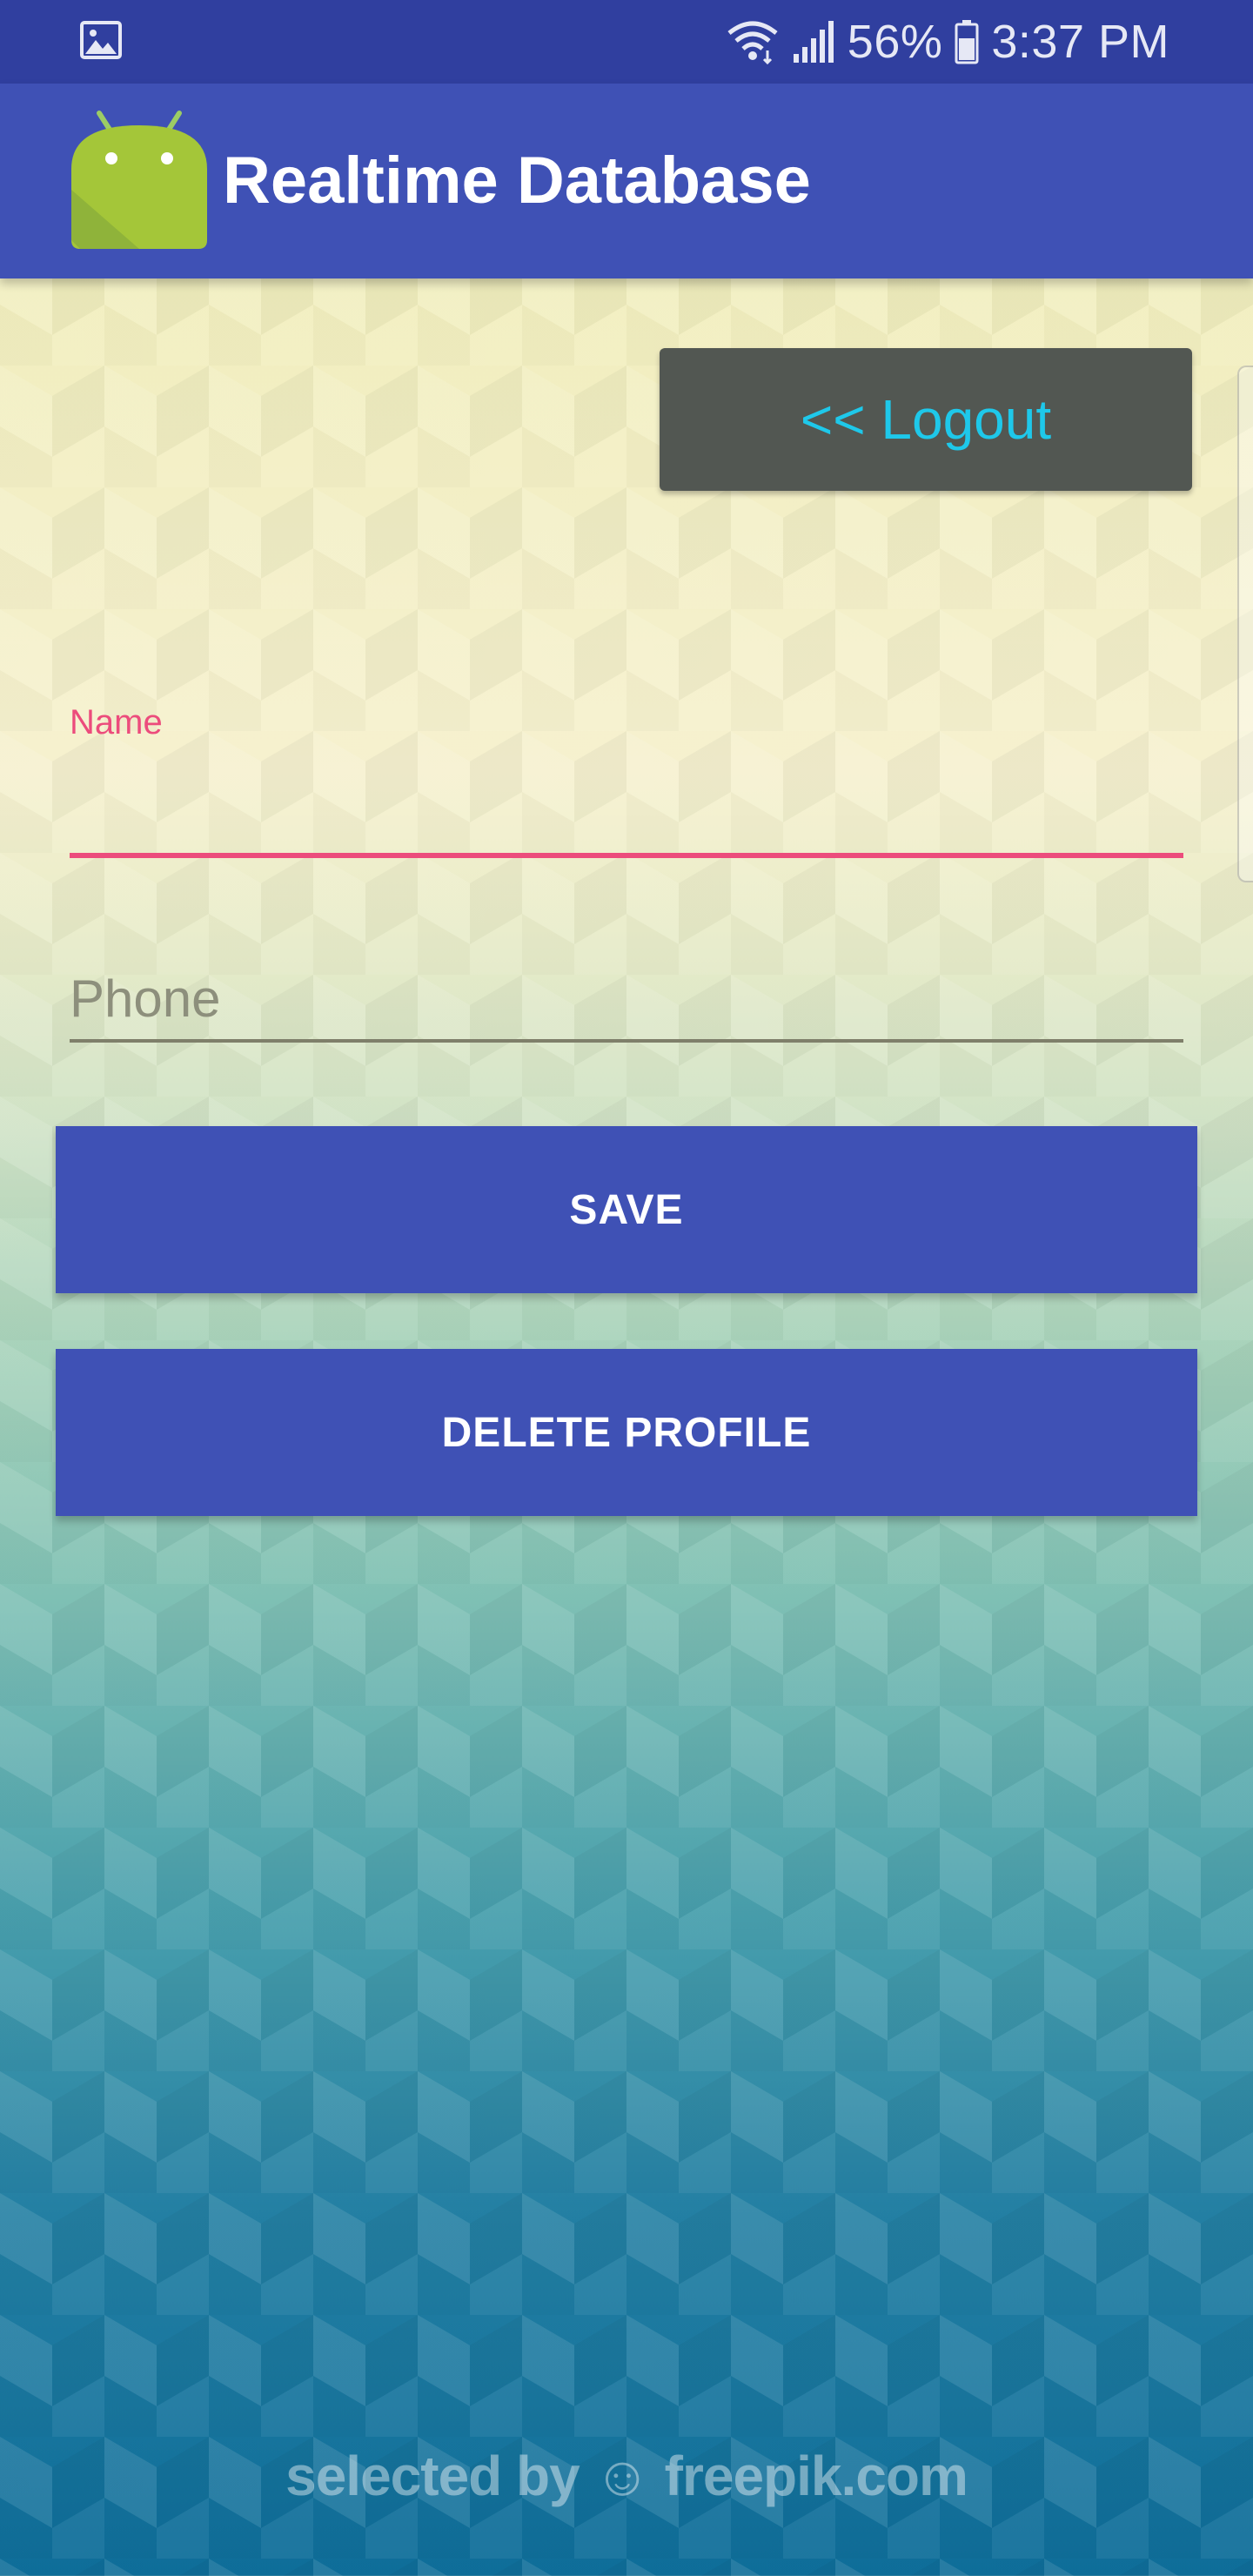 This screenshot has width=1253, height=2576. I want to click on name-label: Name, so click(116, 722).